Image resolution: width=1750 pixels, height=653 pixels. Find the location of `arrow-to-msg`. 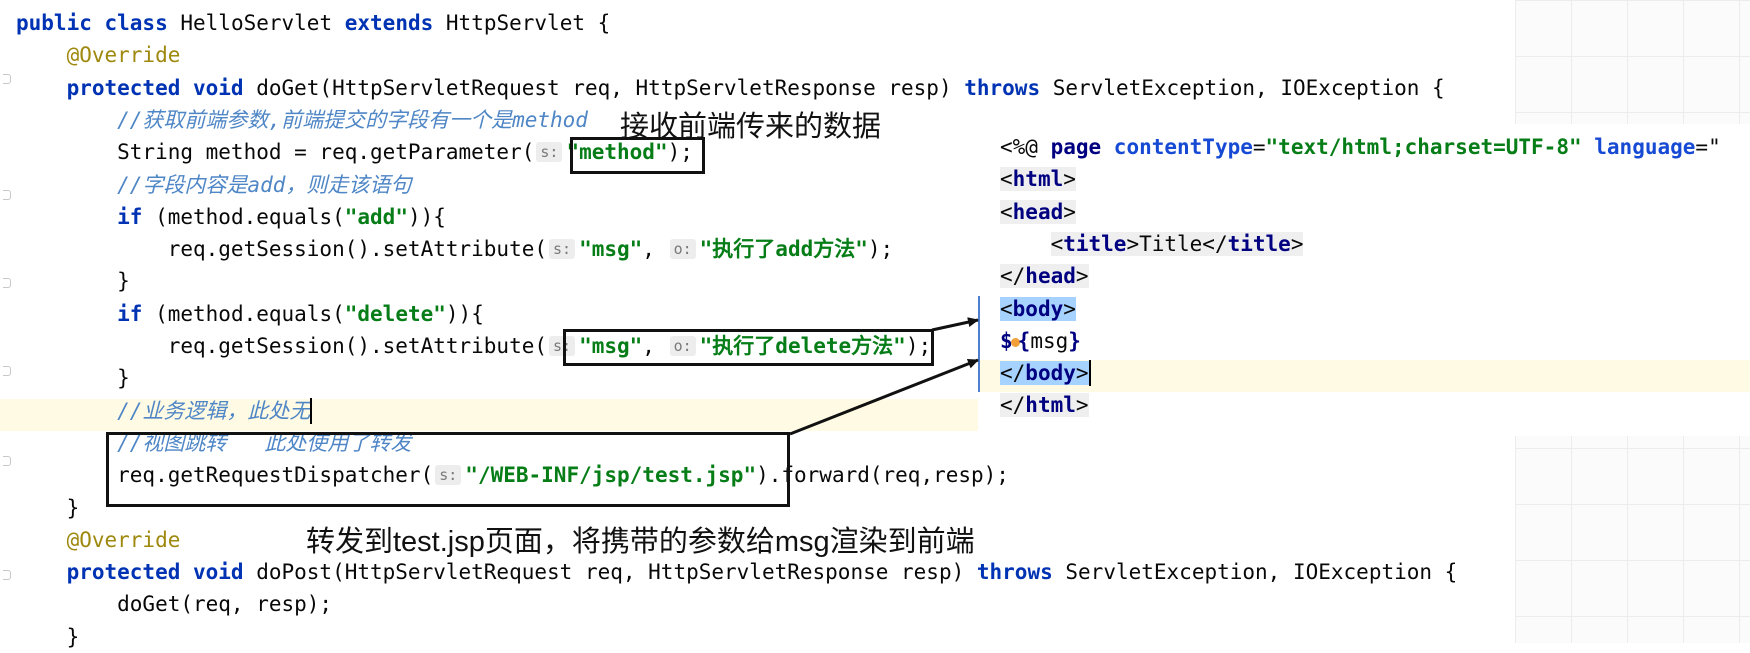

arrow-to-msg is located at coordinates (884, 397).